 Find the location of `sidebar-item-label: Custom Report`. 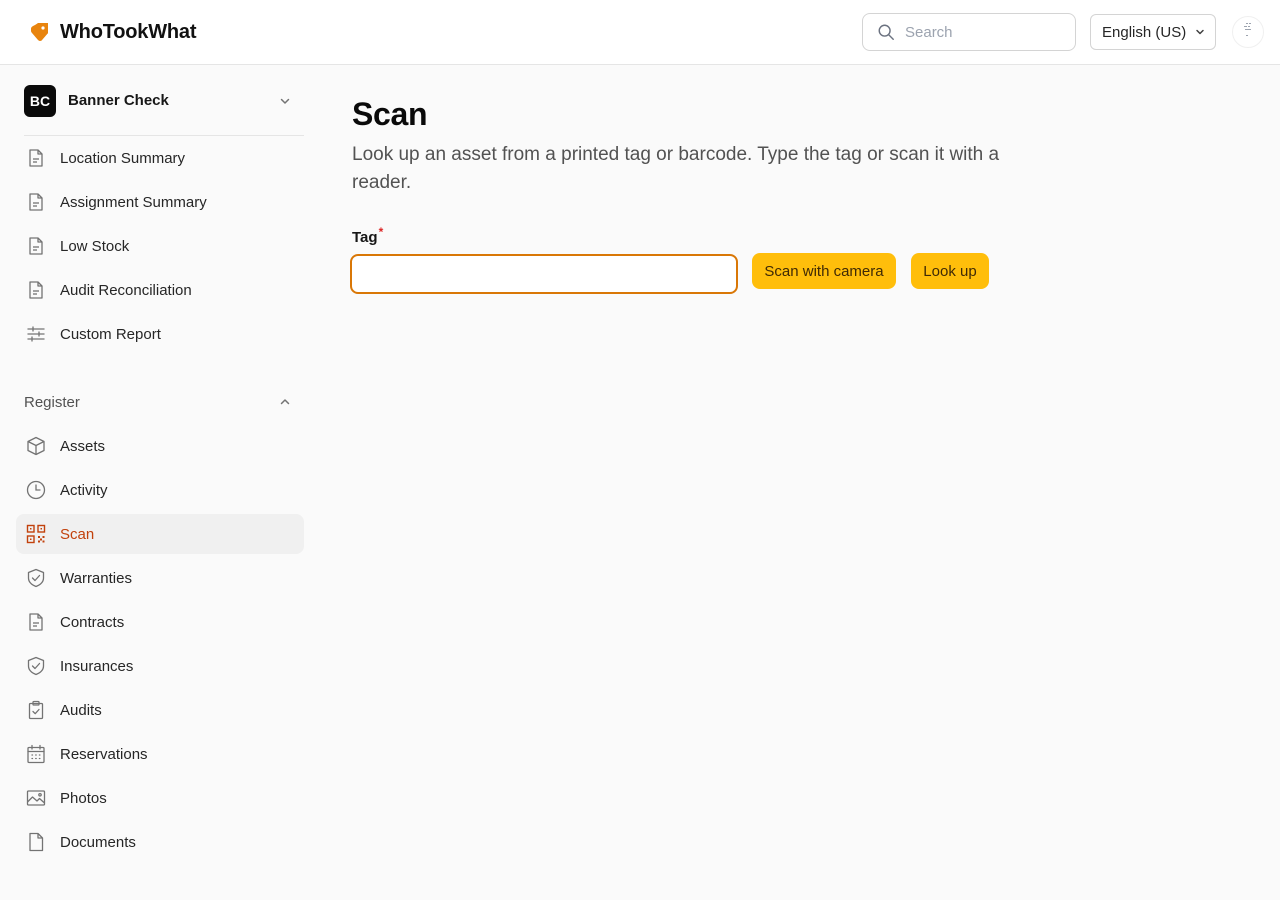

sidebar-item-label: Custom Report is located at coordinates (110, 334).